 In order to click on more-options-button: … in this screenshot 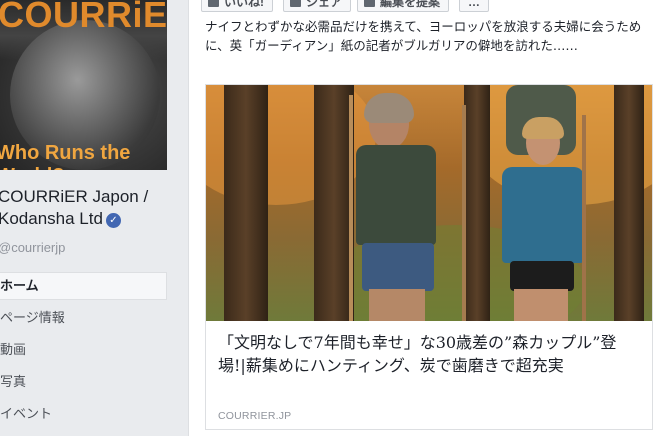, I will do `click(474, 6)`.